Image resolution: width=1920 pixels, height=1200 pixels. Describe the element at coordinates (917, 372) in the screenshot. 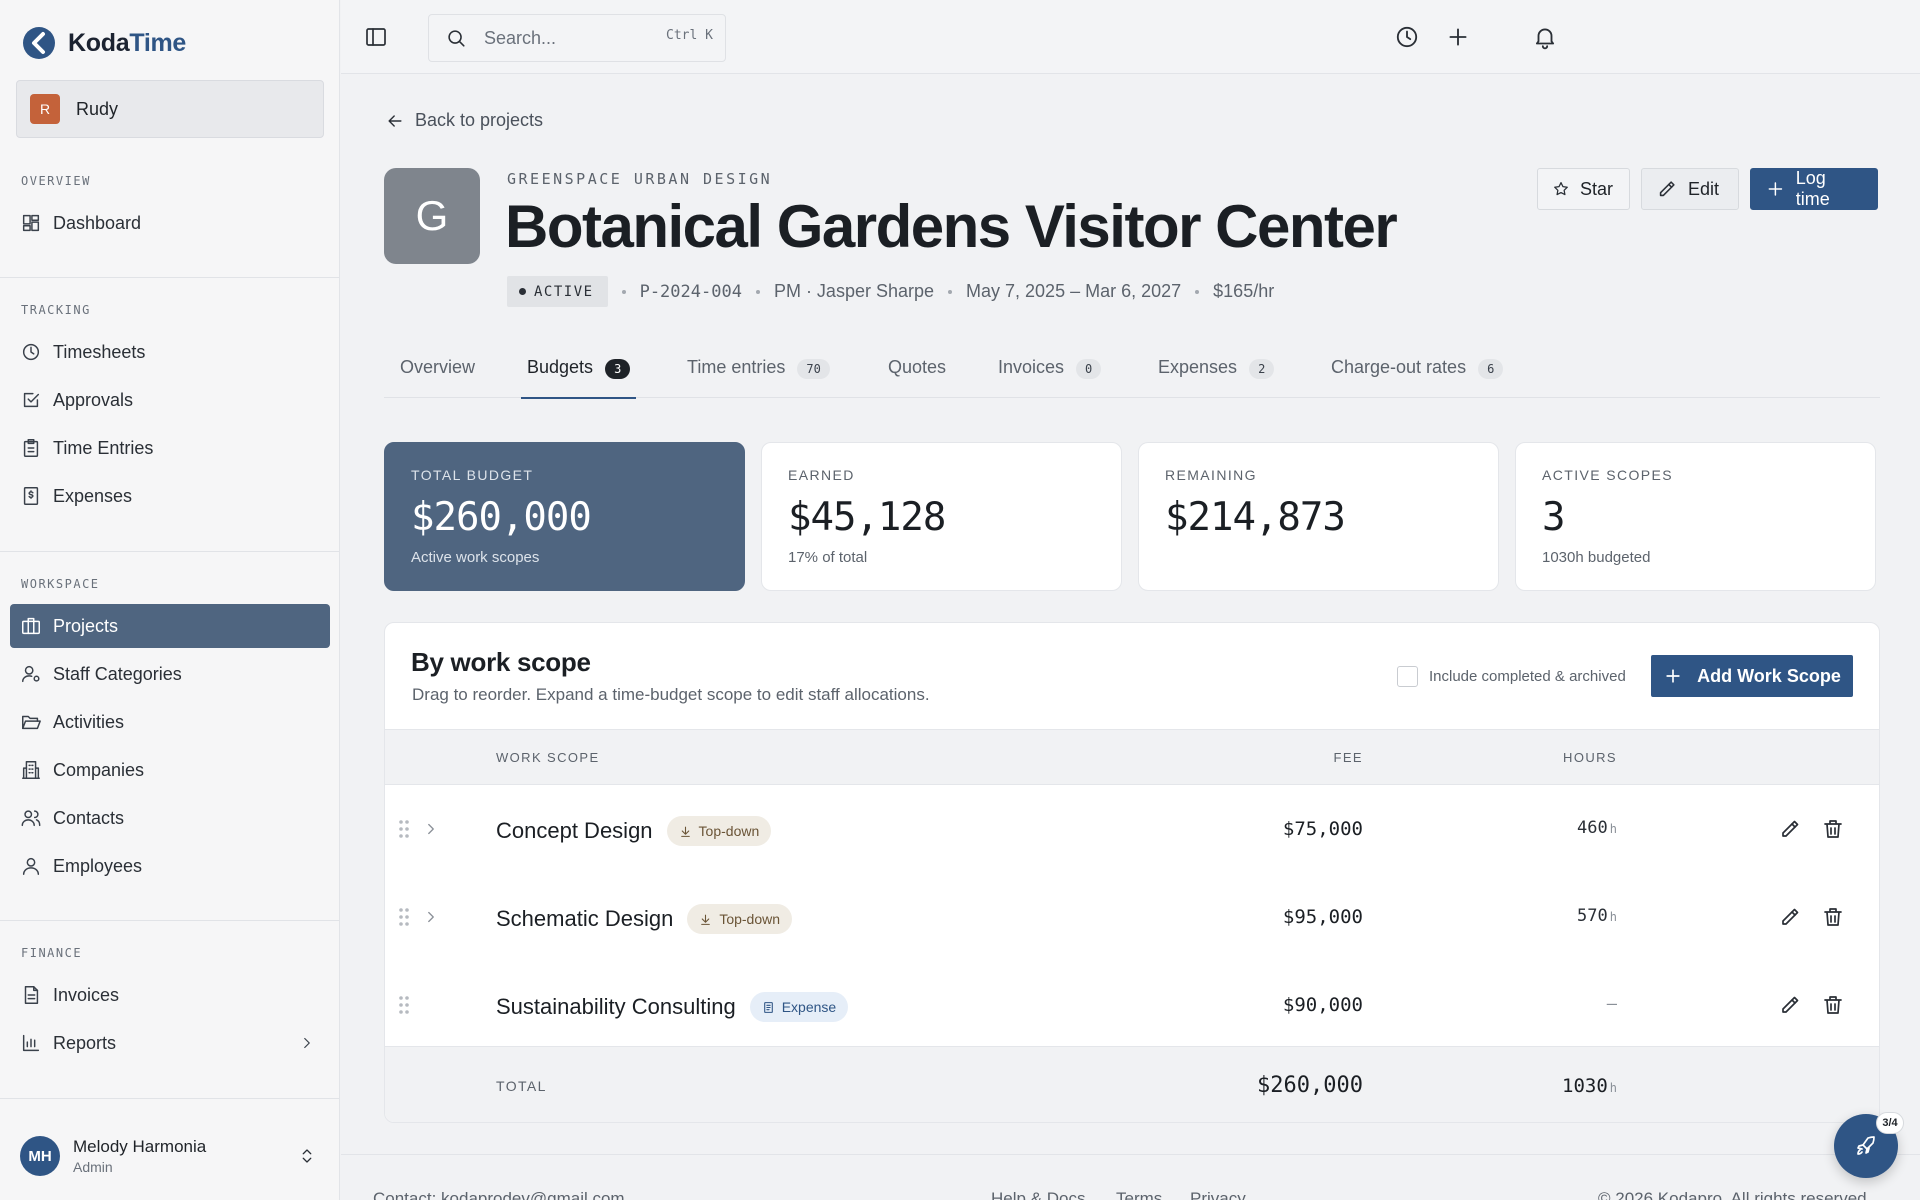

I see `tab-quotes: Quotes` at that location.